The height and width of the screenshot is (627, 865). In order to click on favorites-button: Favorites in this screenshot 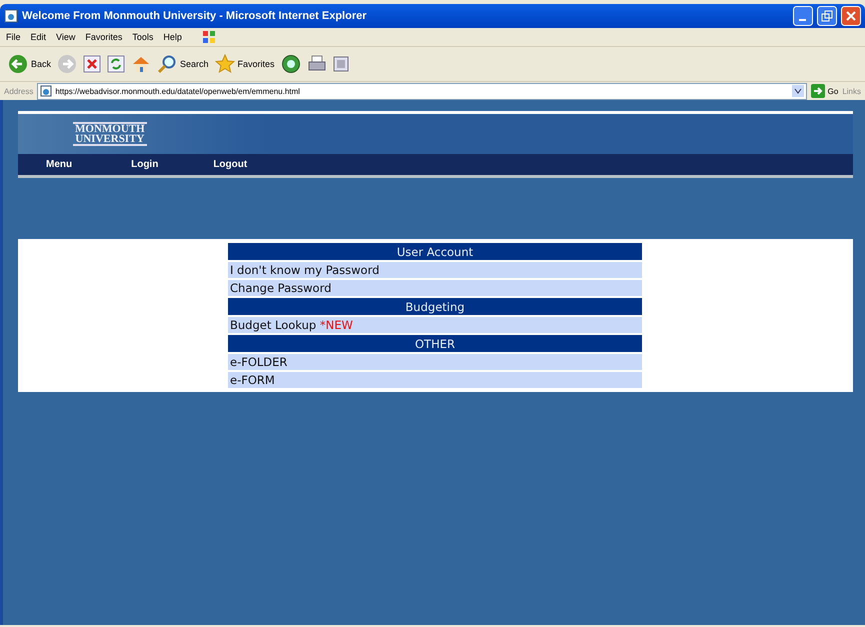, I will do `click(244, 64)`.